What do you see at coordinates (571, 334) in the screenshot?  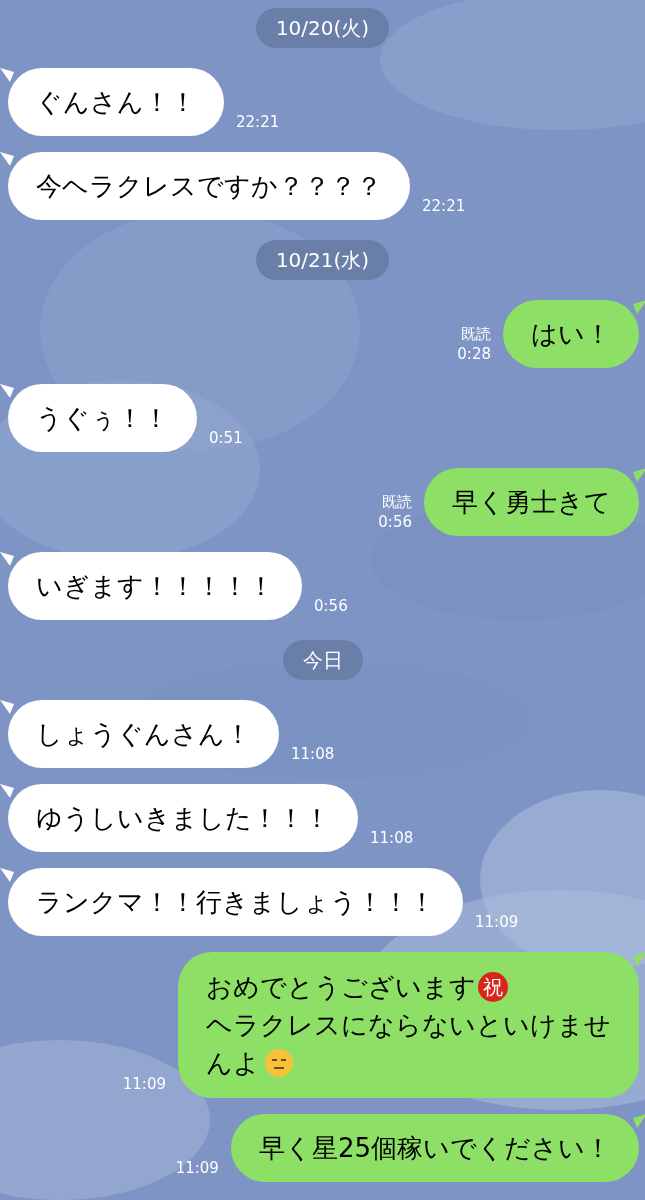 I see `message-bubble: はい！` at bounding box center [571, 334].